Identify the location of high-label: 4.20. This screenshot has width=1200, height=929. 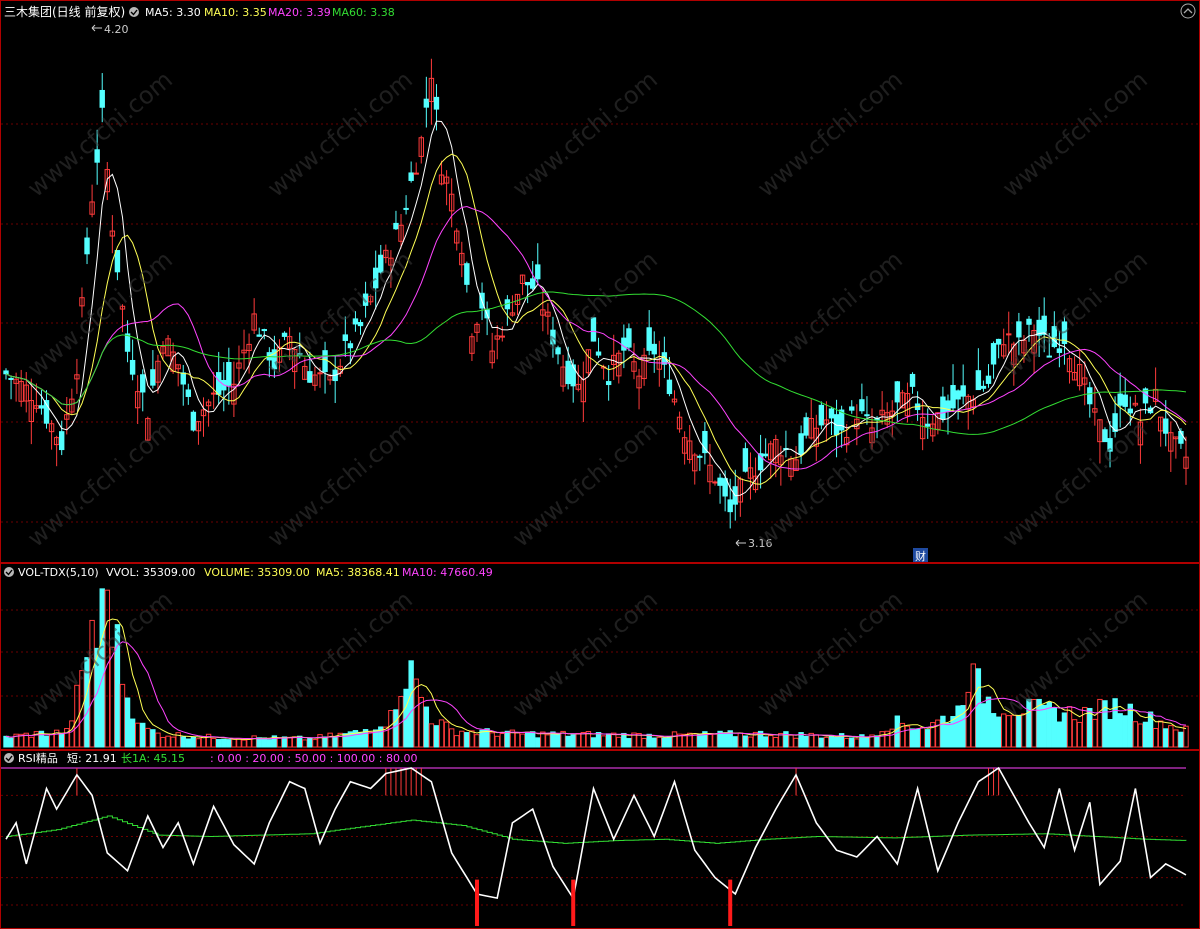
(116, 29).